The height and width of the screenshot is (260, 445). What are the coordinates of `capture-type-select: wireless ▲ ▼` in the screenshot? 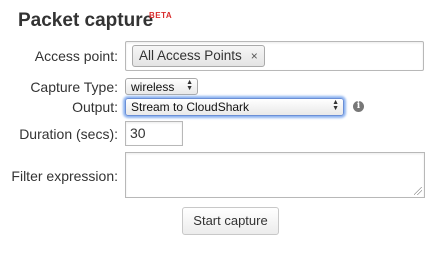 It's located at (161, 86).